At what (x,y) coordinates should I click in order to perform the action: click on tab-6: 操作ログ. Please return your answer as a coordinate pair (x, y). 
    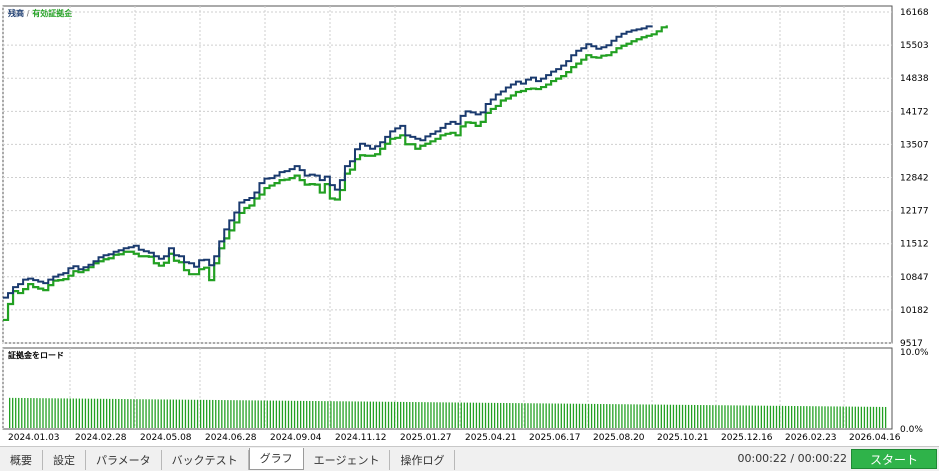
    Looking at the image, I should click on (423, 459).